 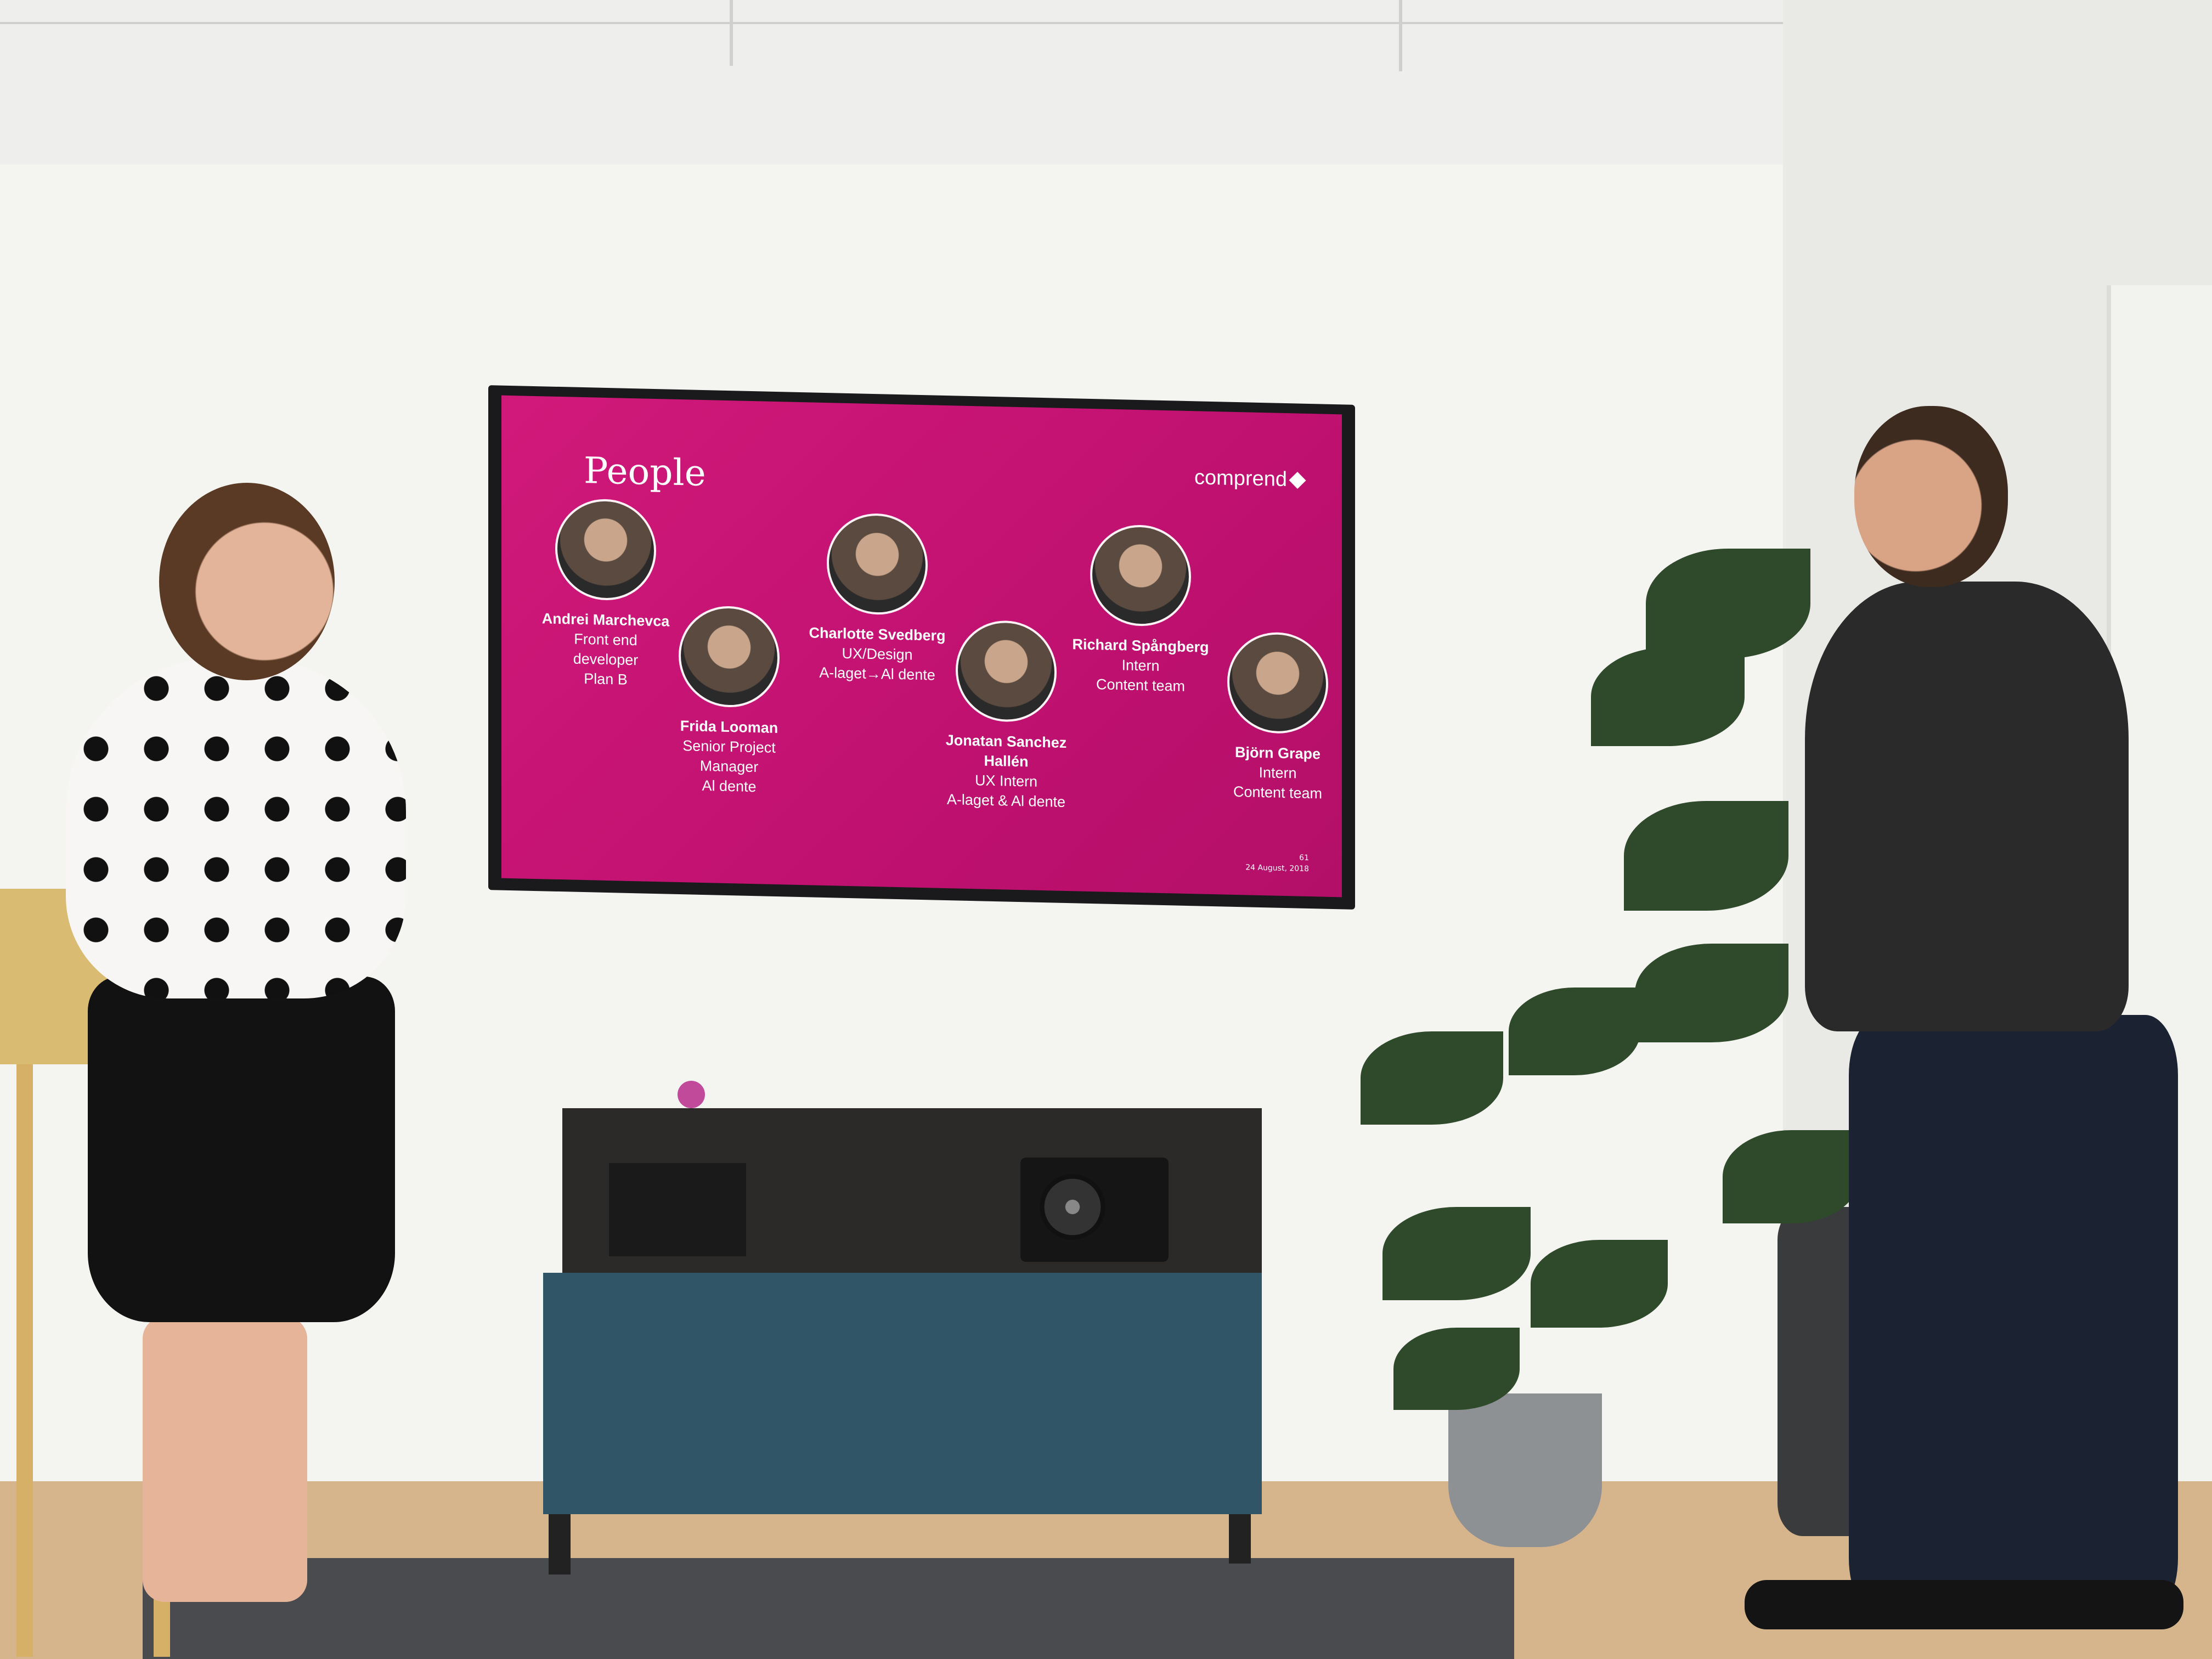 What do you see at coordinates (1277, 868) in the screenshot?
I see `slide-date: 24 August, 2018` at bounding box center [1277, 868].